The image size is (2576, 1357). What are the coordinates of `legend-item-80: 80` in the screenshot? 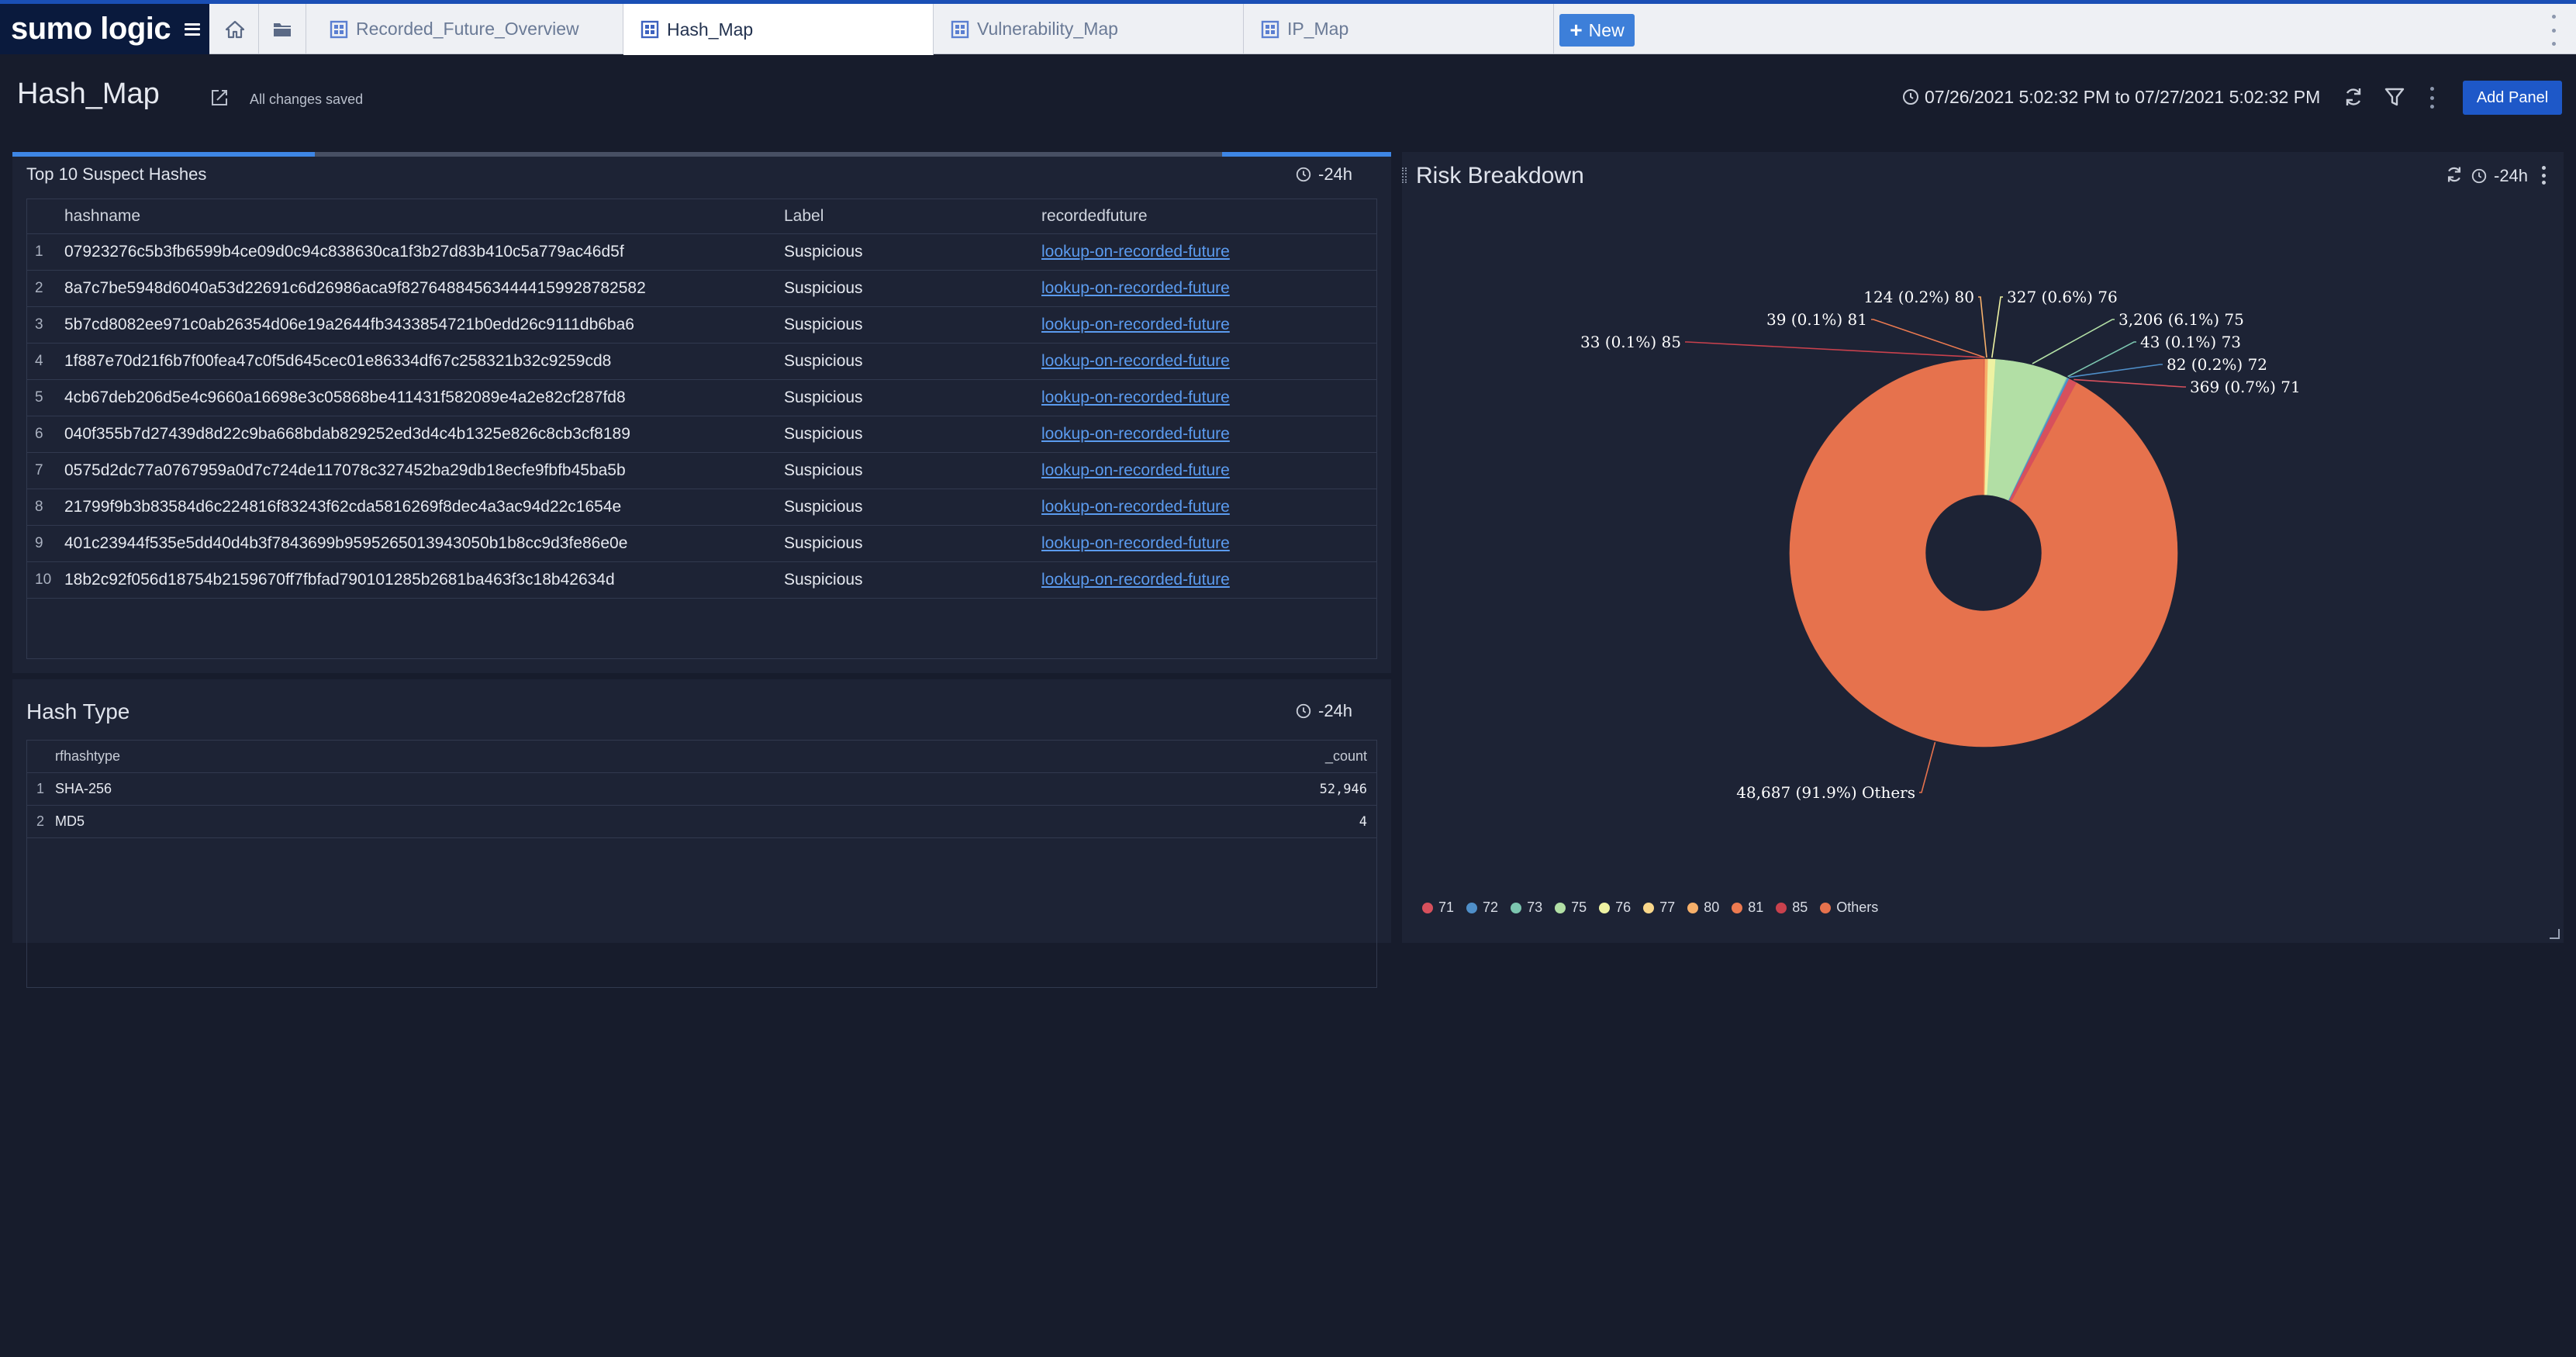 It's located at (1703, 907).